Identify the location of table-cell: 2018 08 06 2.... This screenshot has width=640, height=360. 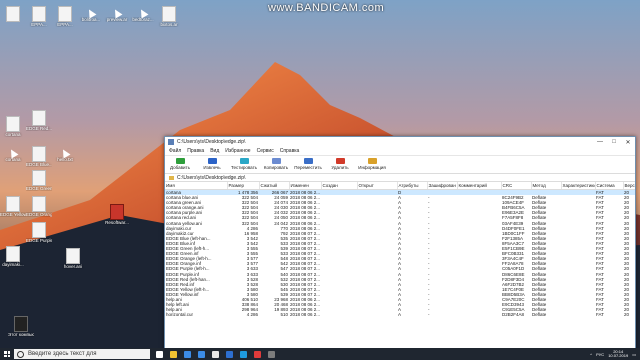
(305, 315).